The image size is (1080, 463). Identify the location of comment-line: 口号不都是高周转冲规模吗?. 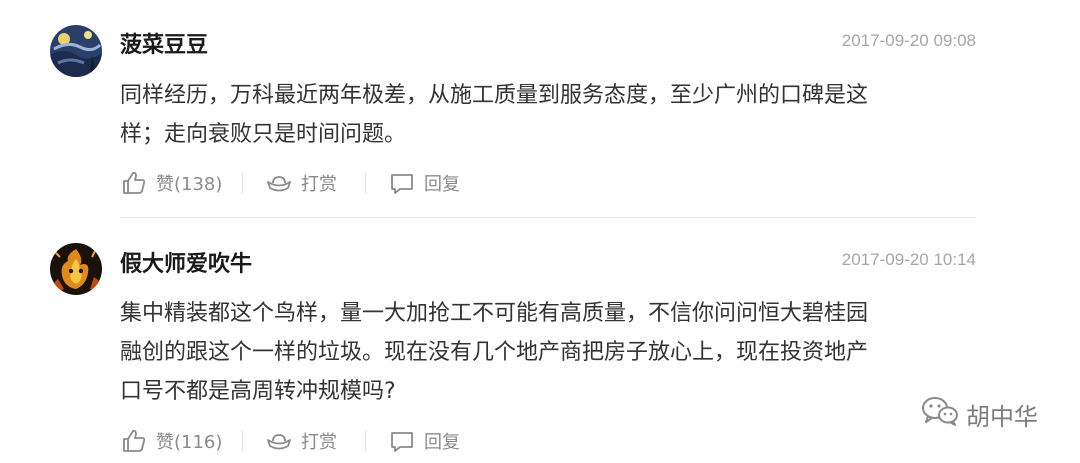
(258, 391).